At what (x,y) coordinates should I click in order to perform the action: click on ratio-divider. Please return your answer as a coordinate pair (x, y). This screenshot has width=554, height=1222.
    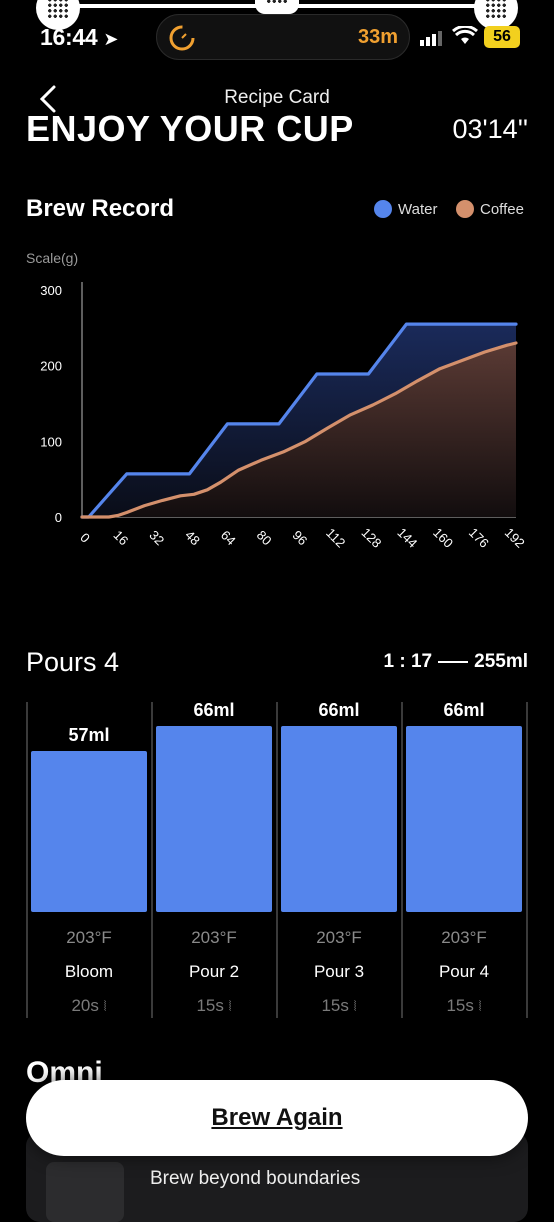
    Looking at the image, I should click on (453, 662).